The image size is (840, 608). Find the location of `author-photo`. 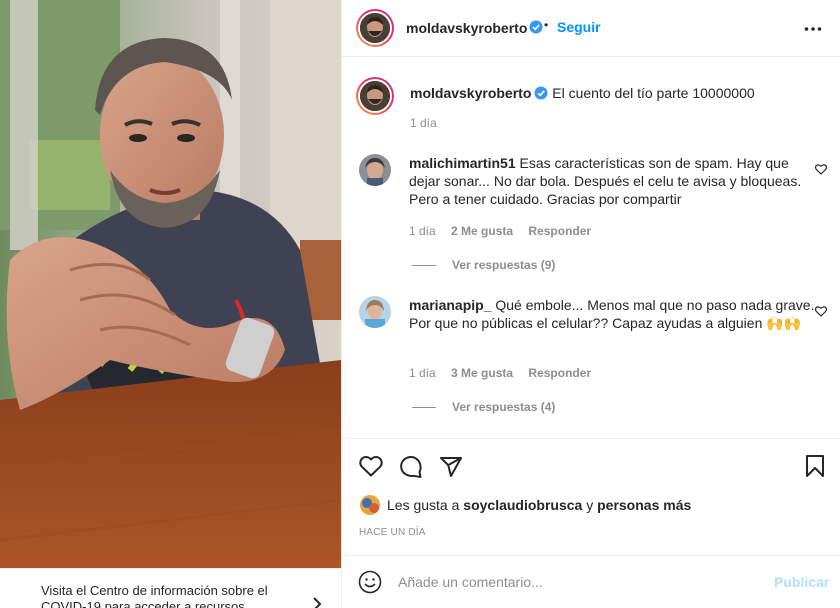

author-photo is located at coordinates (375, 28).